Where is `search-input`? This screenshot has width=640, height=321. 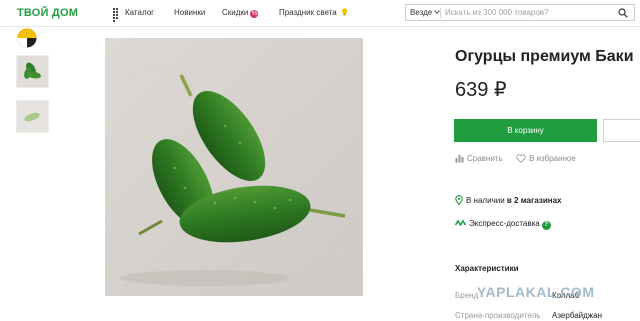
search-input is located at coordinates (530, 12).